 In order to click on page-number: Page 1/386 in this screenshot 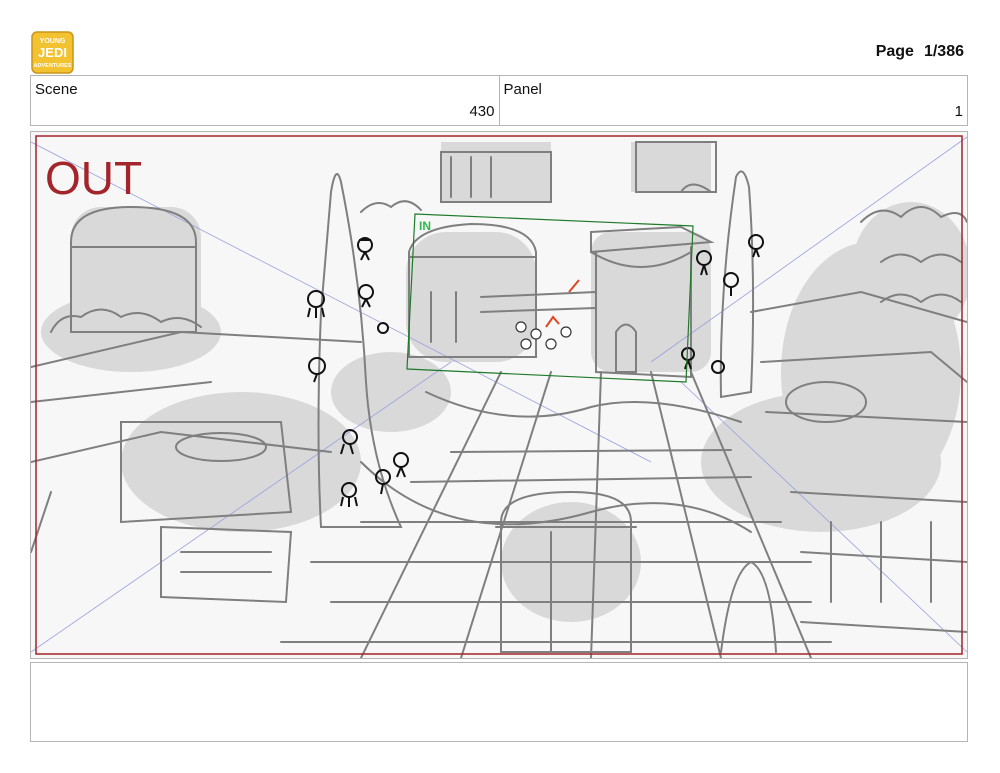, I will do `click(920, 52)`.